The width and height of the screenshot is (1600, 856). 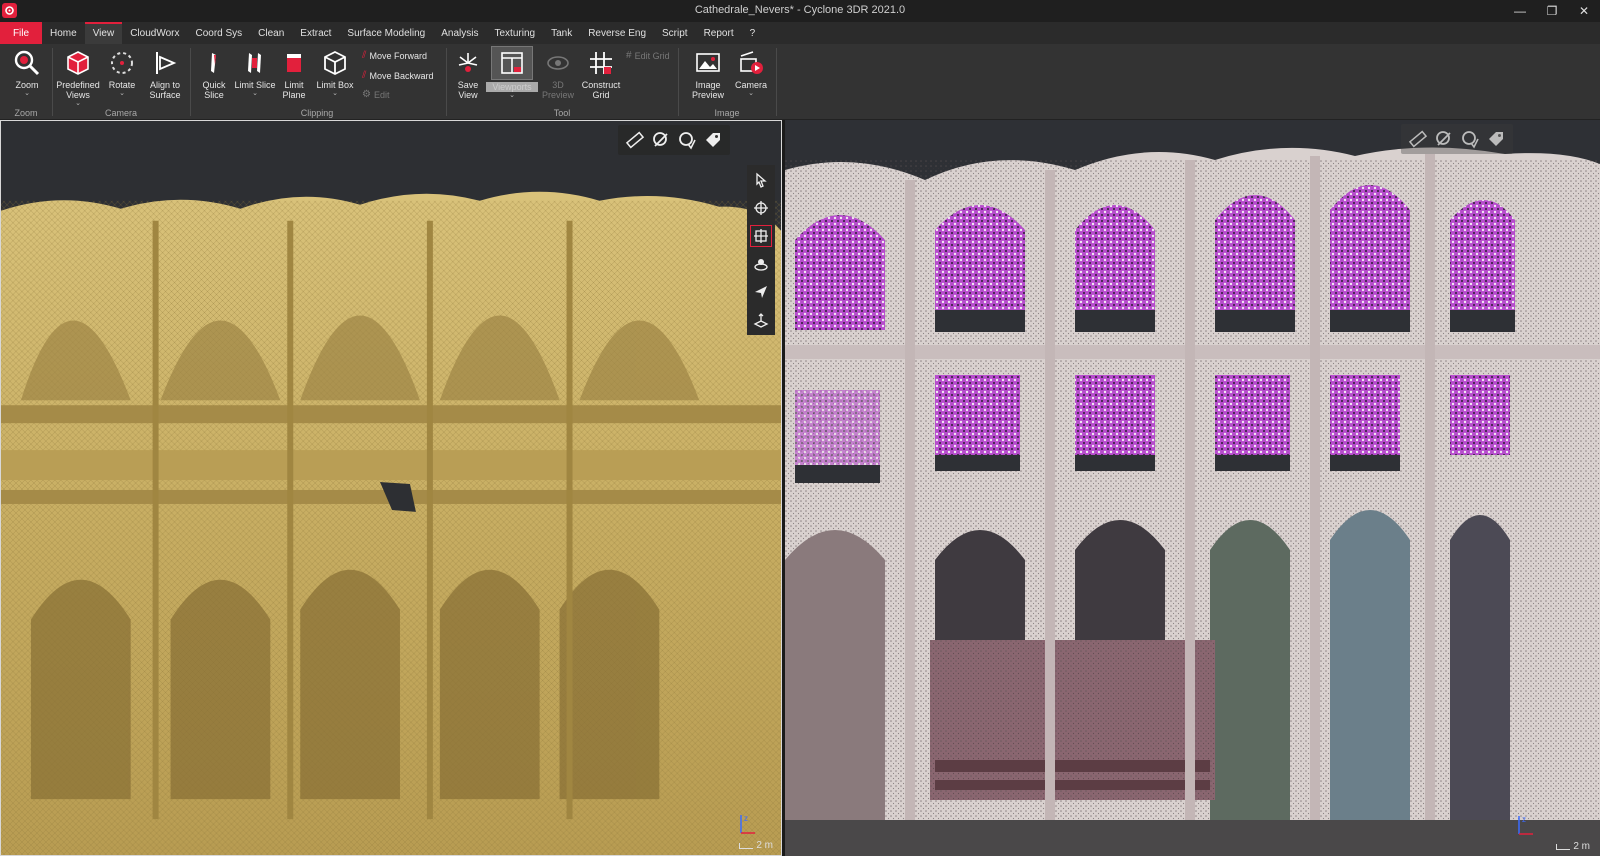 What do you see at coordinates (1524, 819) in the screenshot?
I see `axis-label-right: z` at bounding box center [1524, 819].